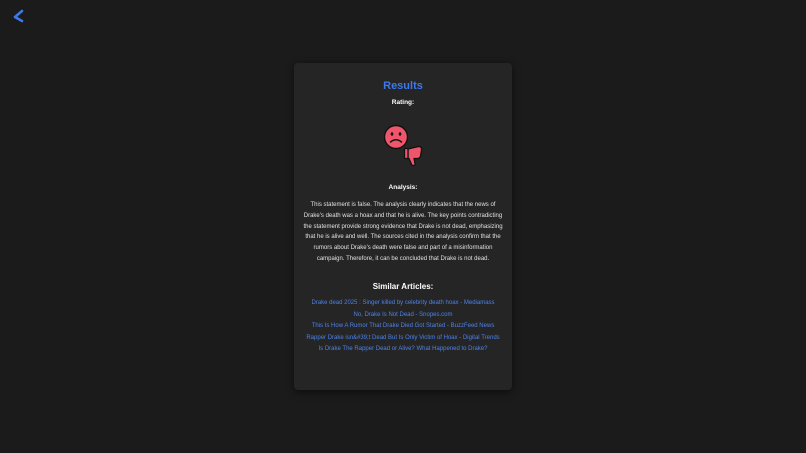 The width and height of the screenshot is (806, 453). I want to click on back-button, so click(19, 17).